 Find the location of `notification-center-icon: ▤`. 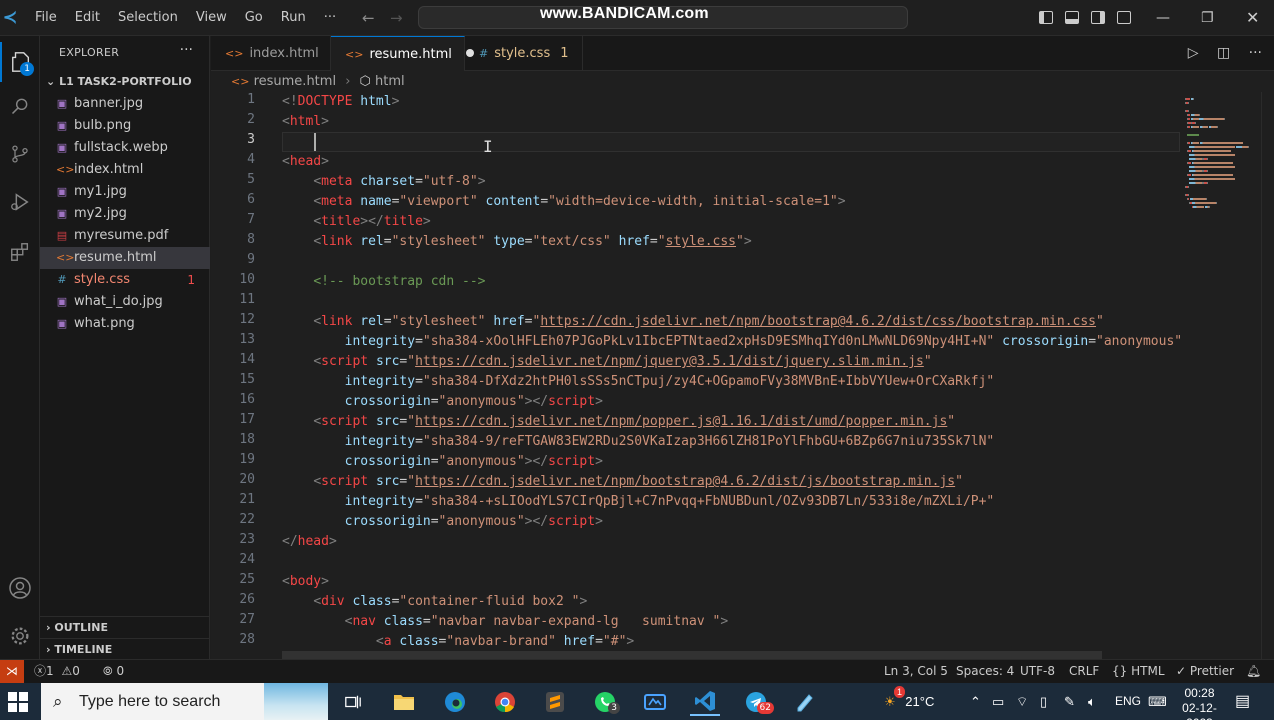

notification-center-icon: ▤ is located at coordinates (1242, 701).